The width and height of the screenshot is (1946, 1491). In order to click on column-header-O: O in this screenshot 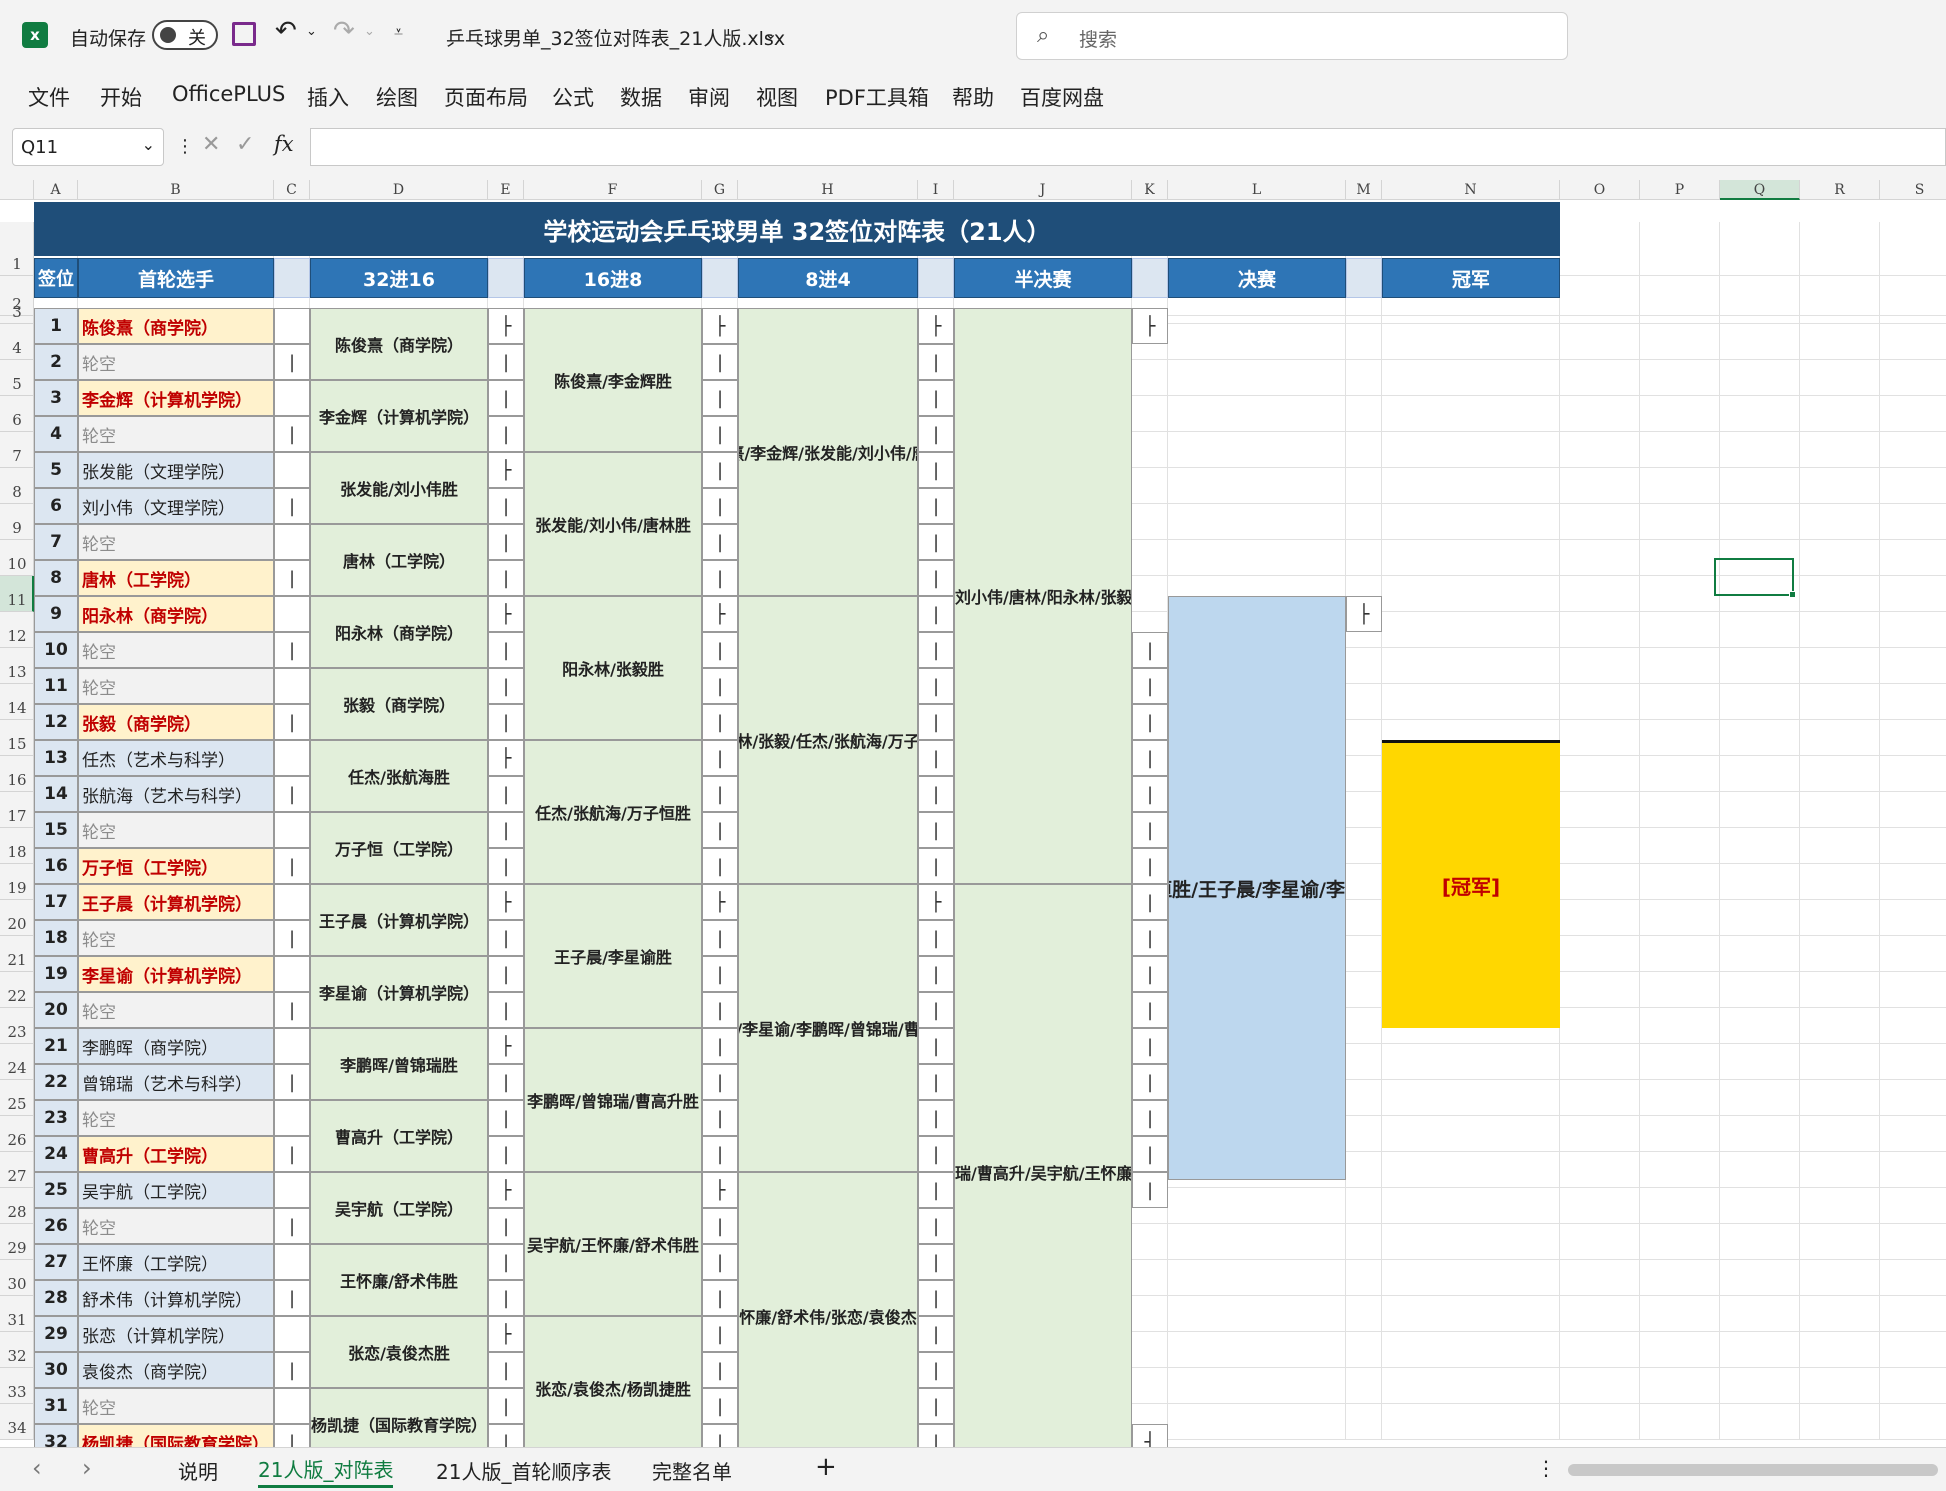, I will do `click(1600, 190)`.